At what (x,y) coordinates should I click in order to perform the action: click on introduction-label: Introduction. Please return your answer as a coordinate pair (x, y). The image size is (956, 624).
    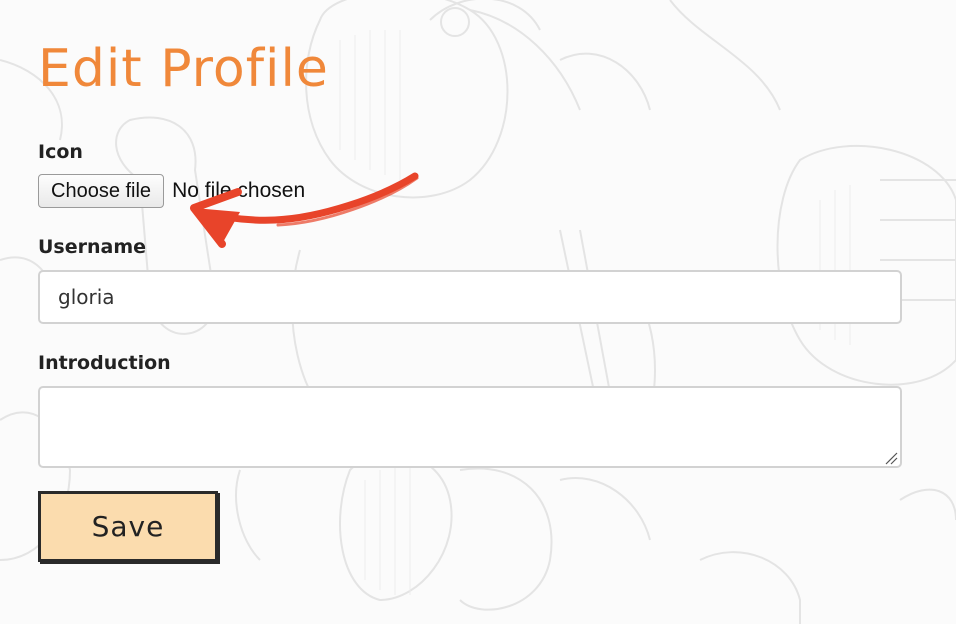
    Looking at the image, I should click on (104, 363).